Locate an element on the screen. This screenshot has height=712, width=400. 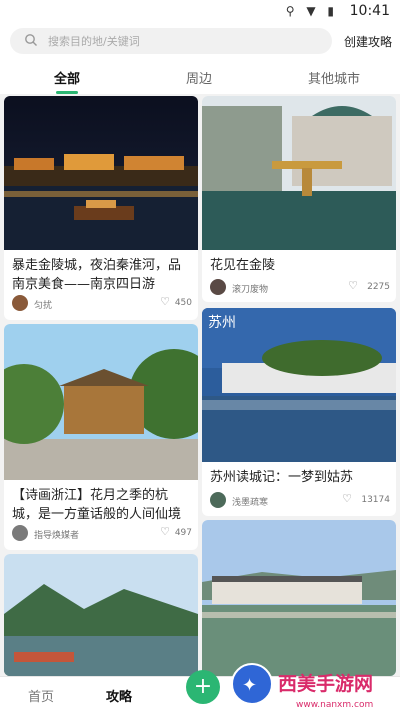
search-placeholder: 搜索目的地/关键词 is located at coordinates (94, 41).